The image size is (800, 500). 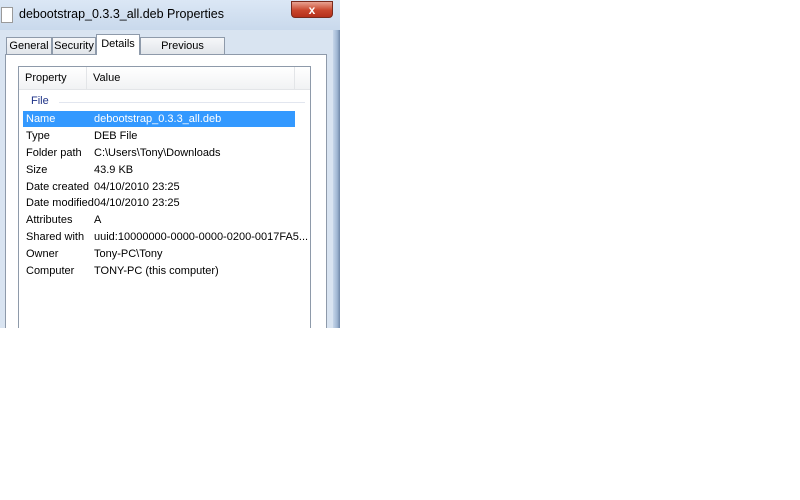 I want to click on table-row: Size 43.9 KB, so click(x=159, y=170).